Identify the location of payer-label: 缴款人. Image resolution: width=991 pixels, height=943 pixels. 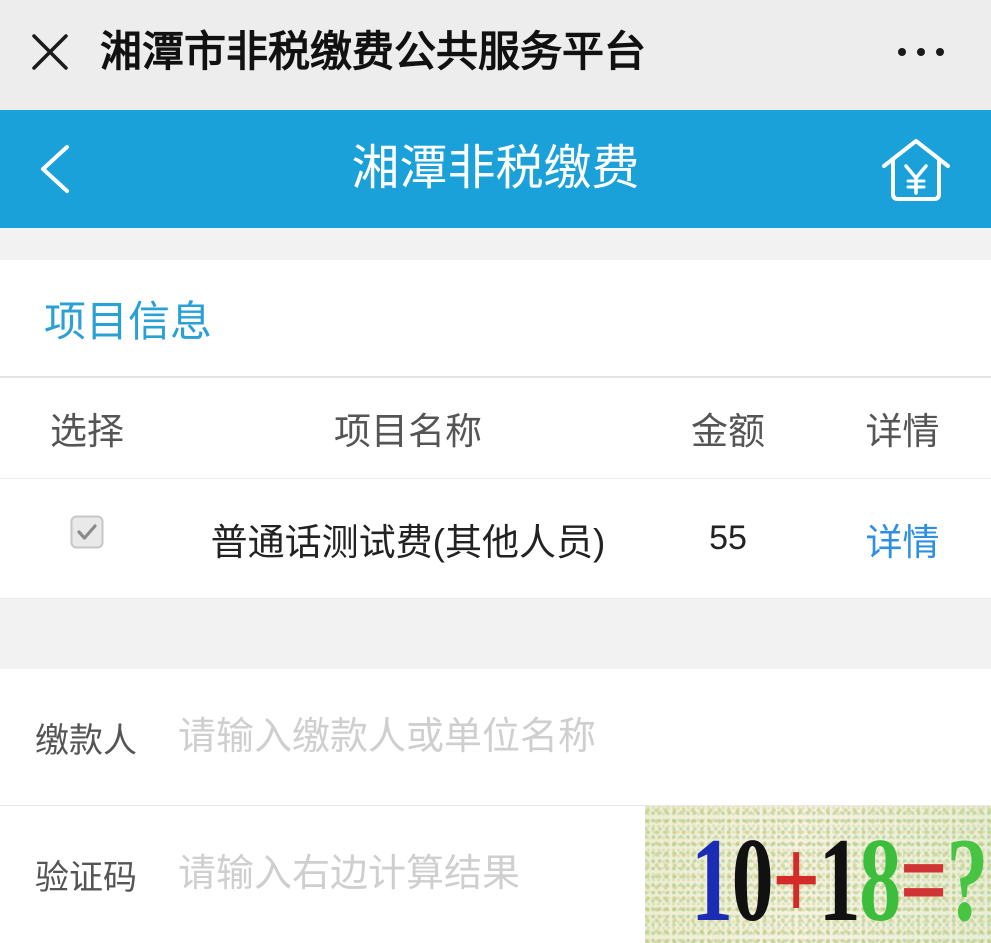
(86, 740).